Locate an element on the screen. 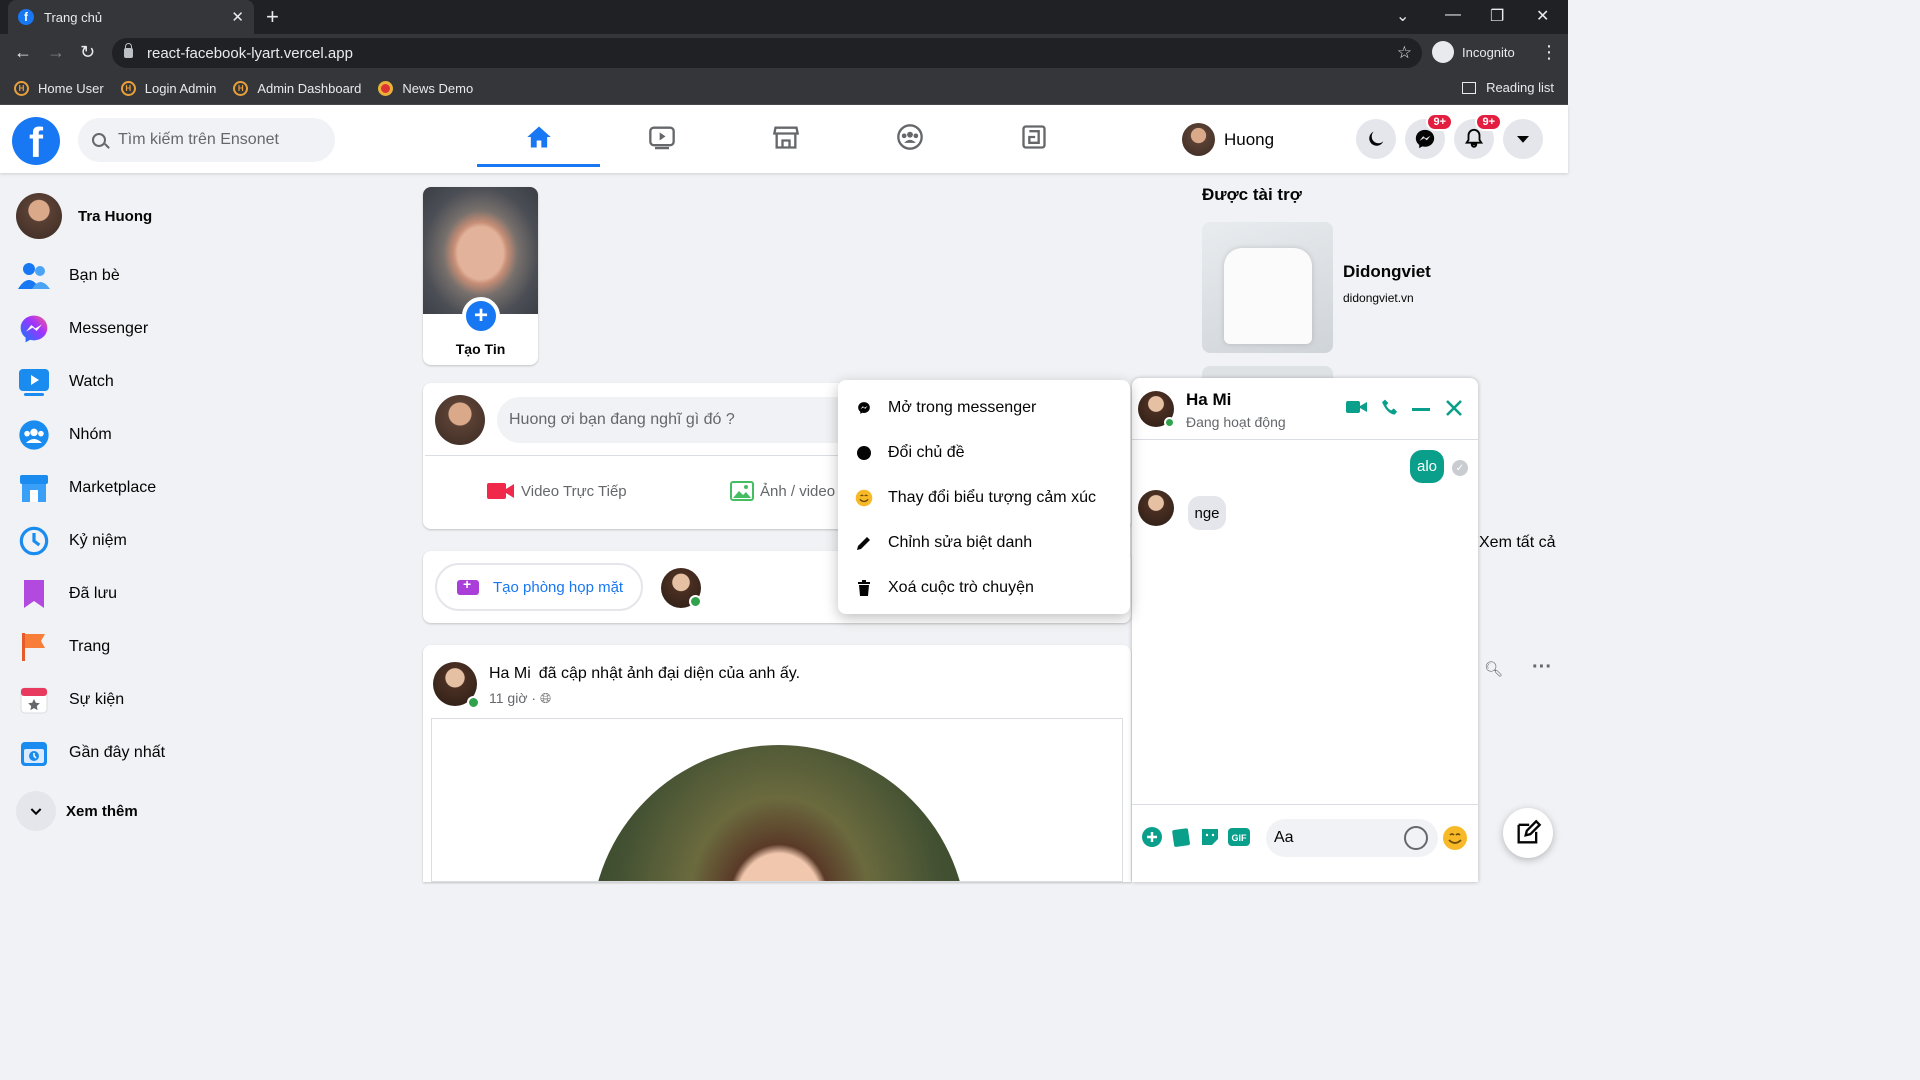 This screenshot has height=1080, width=1920. nav-tab-watch is located at coordinates (661, 137).